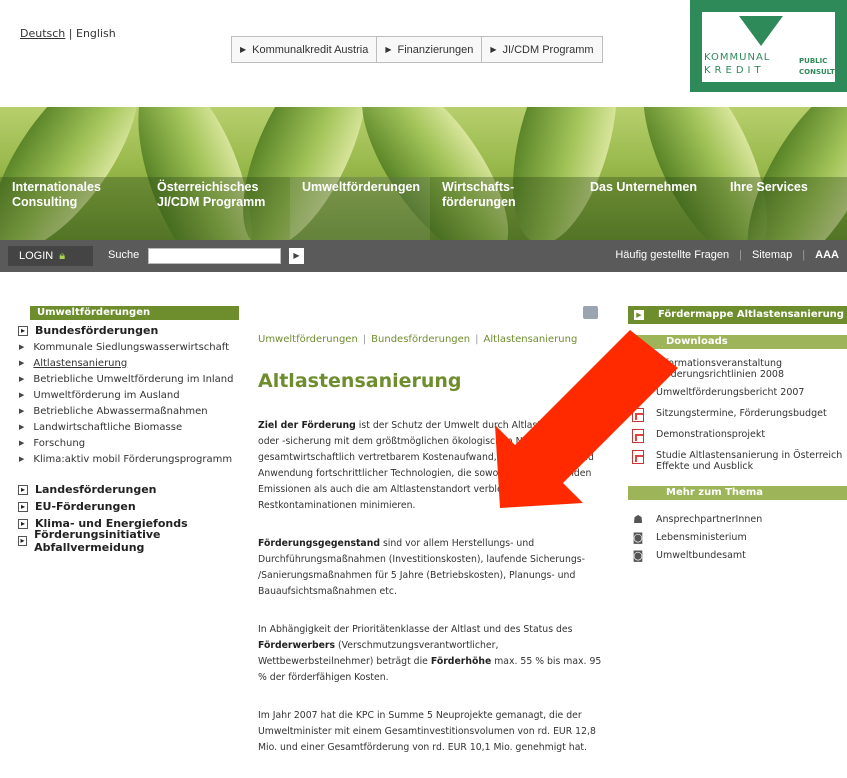  Describe the element at coordinates (108, 427) in the screenshot. I see `leftnav-sub-label: Landwirtschaftliche Biomasse` at that location.